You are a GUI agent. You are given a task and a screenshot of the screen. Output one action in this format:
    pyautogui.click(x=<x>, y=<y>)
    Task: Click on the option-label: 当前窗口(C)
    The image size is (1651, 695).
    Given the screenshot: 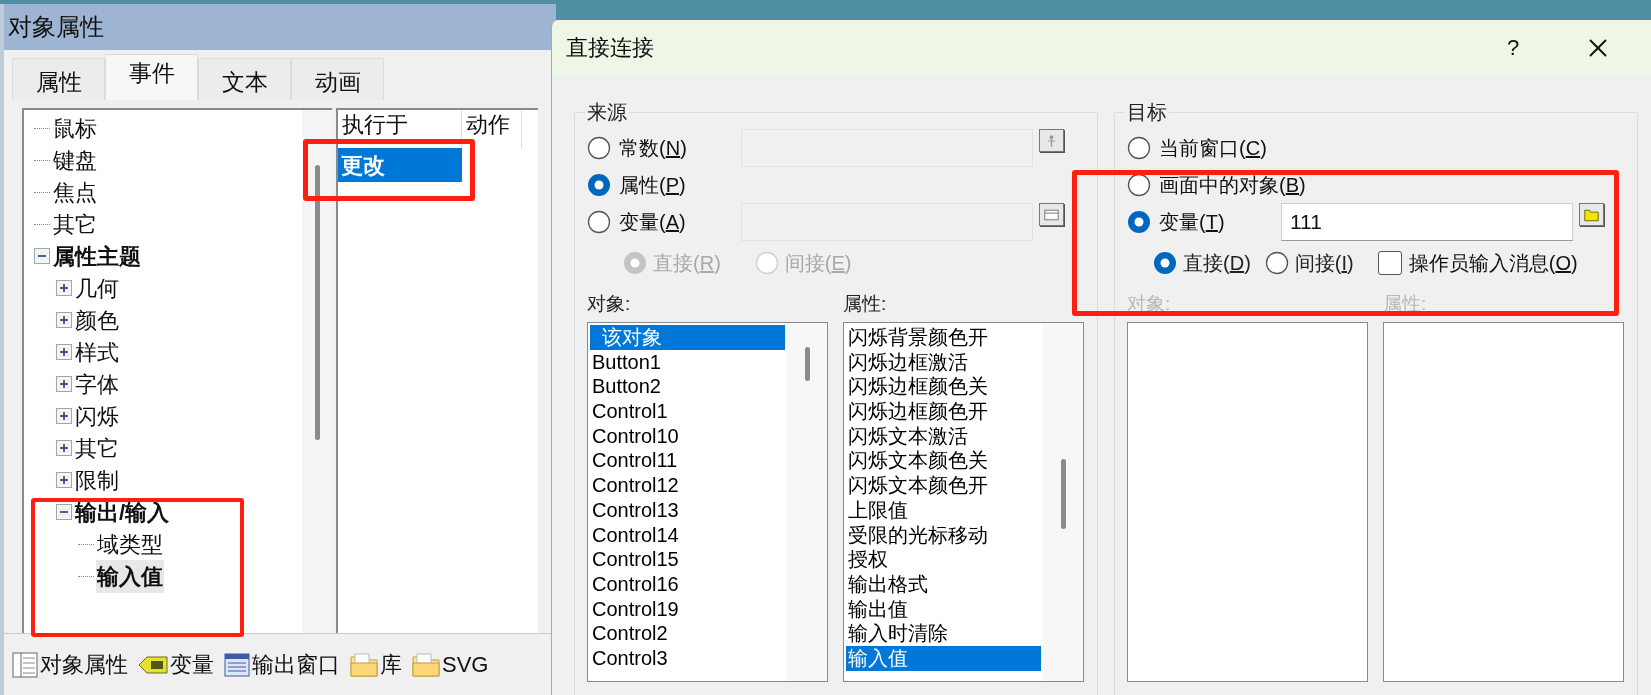 What is the action you would take?
    pyautogui.click(x=1213, y=148)
    